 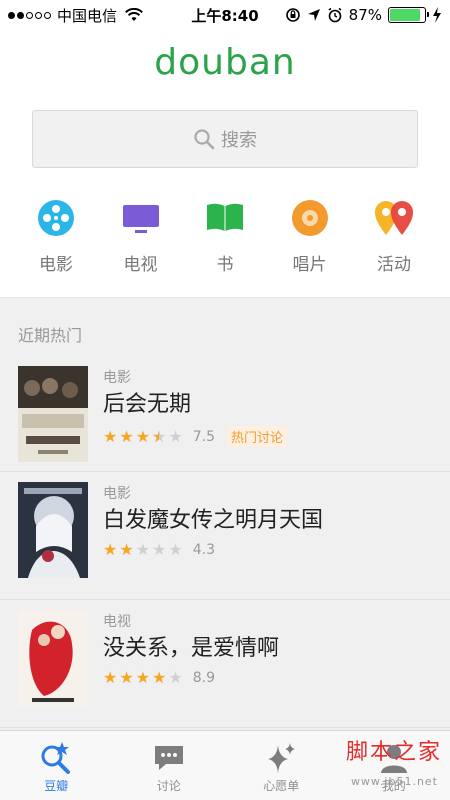 I want to click on category-nav: 电影 电视 书 唱片 活动, so click(x=225, y=221).